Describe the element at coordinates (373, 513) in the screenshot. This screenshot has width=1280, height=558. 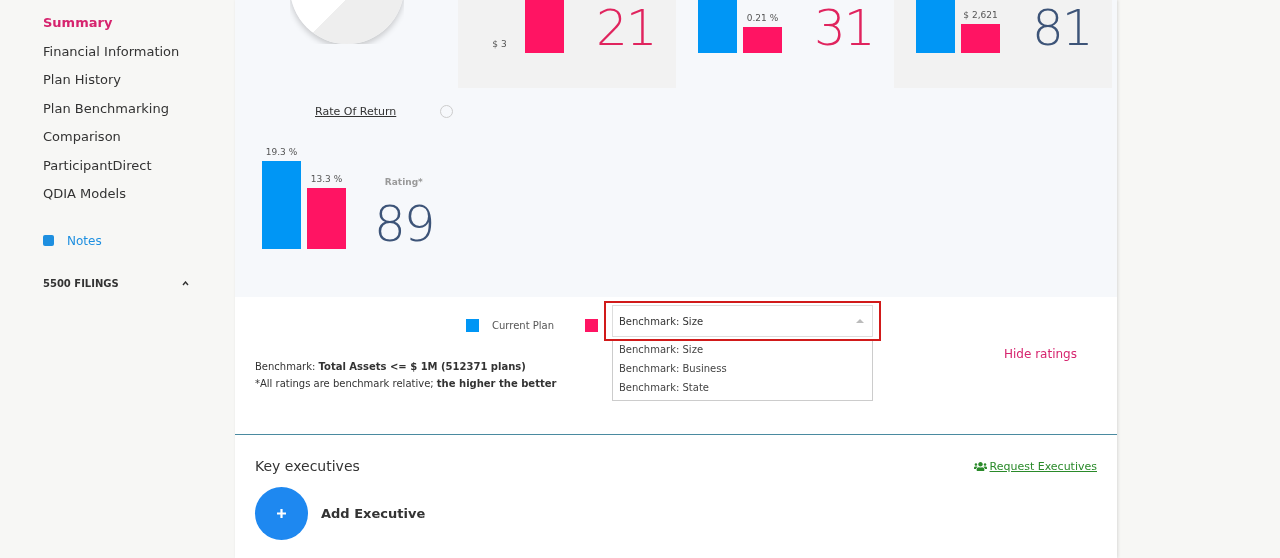
I see `add-executive-label: Add Executive` at that location.